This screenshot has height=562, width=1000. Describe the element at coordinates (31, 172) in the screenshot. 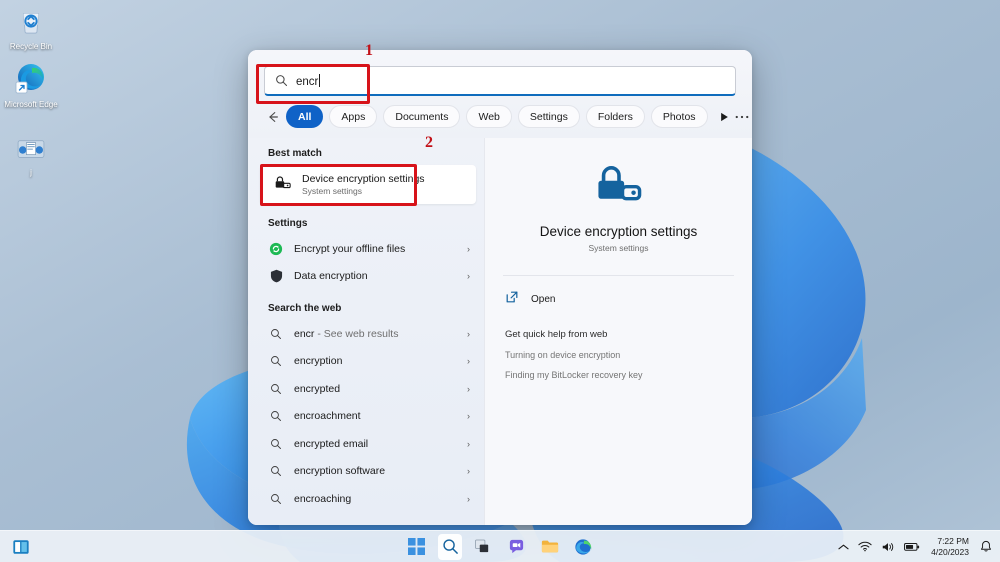

I see `desktop-icon-label: j` at that location.